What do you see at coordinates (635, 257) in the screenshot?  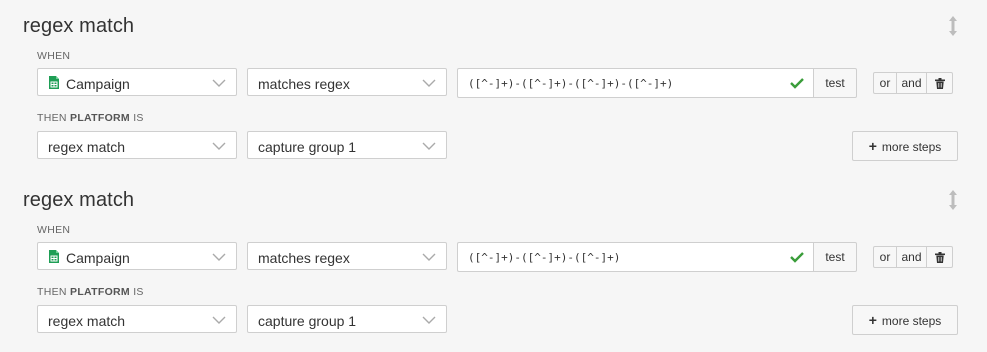 I see `regex-pattern-input: ([^-]+)-([^-]+)-([^-]+)` at bounding box center [635, 257].